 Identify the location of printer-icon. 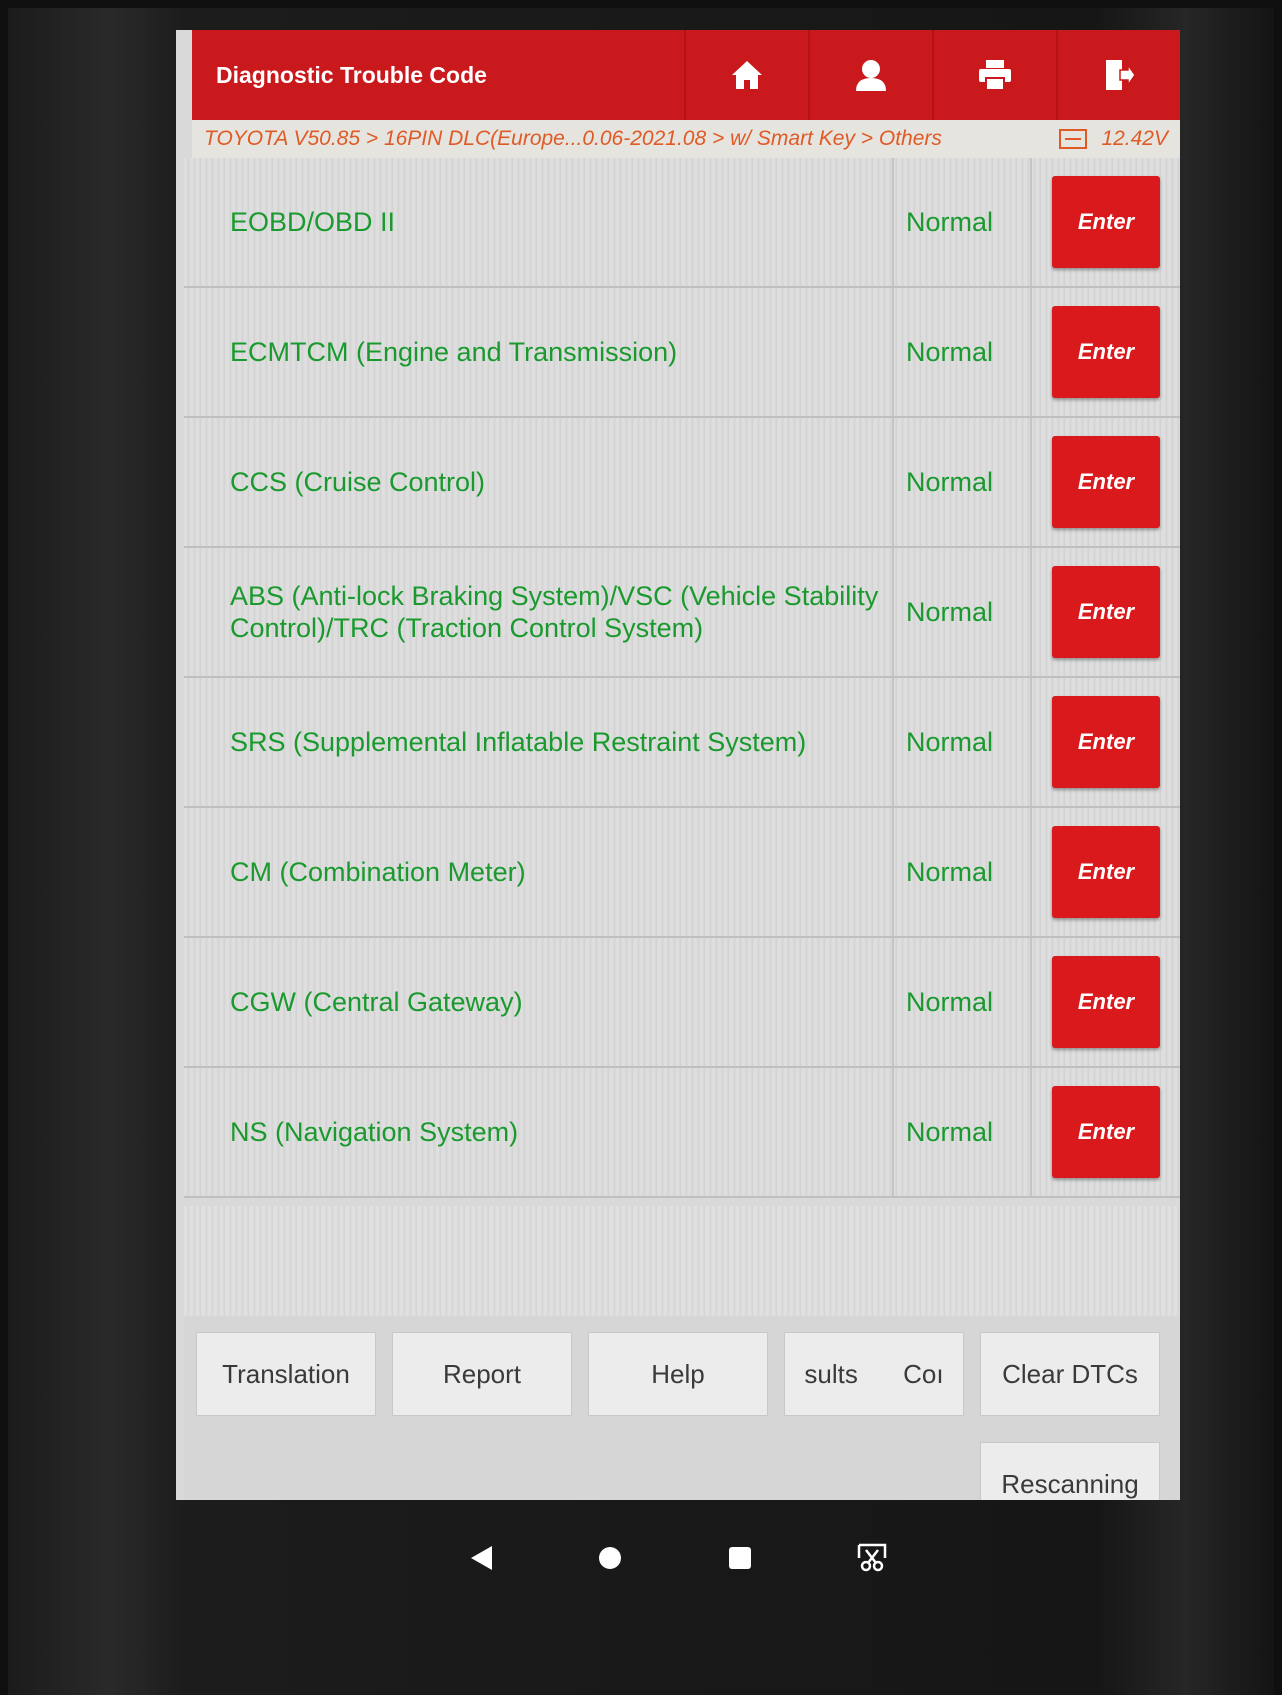
(995, 75).